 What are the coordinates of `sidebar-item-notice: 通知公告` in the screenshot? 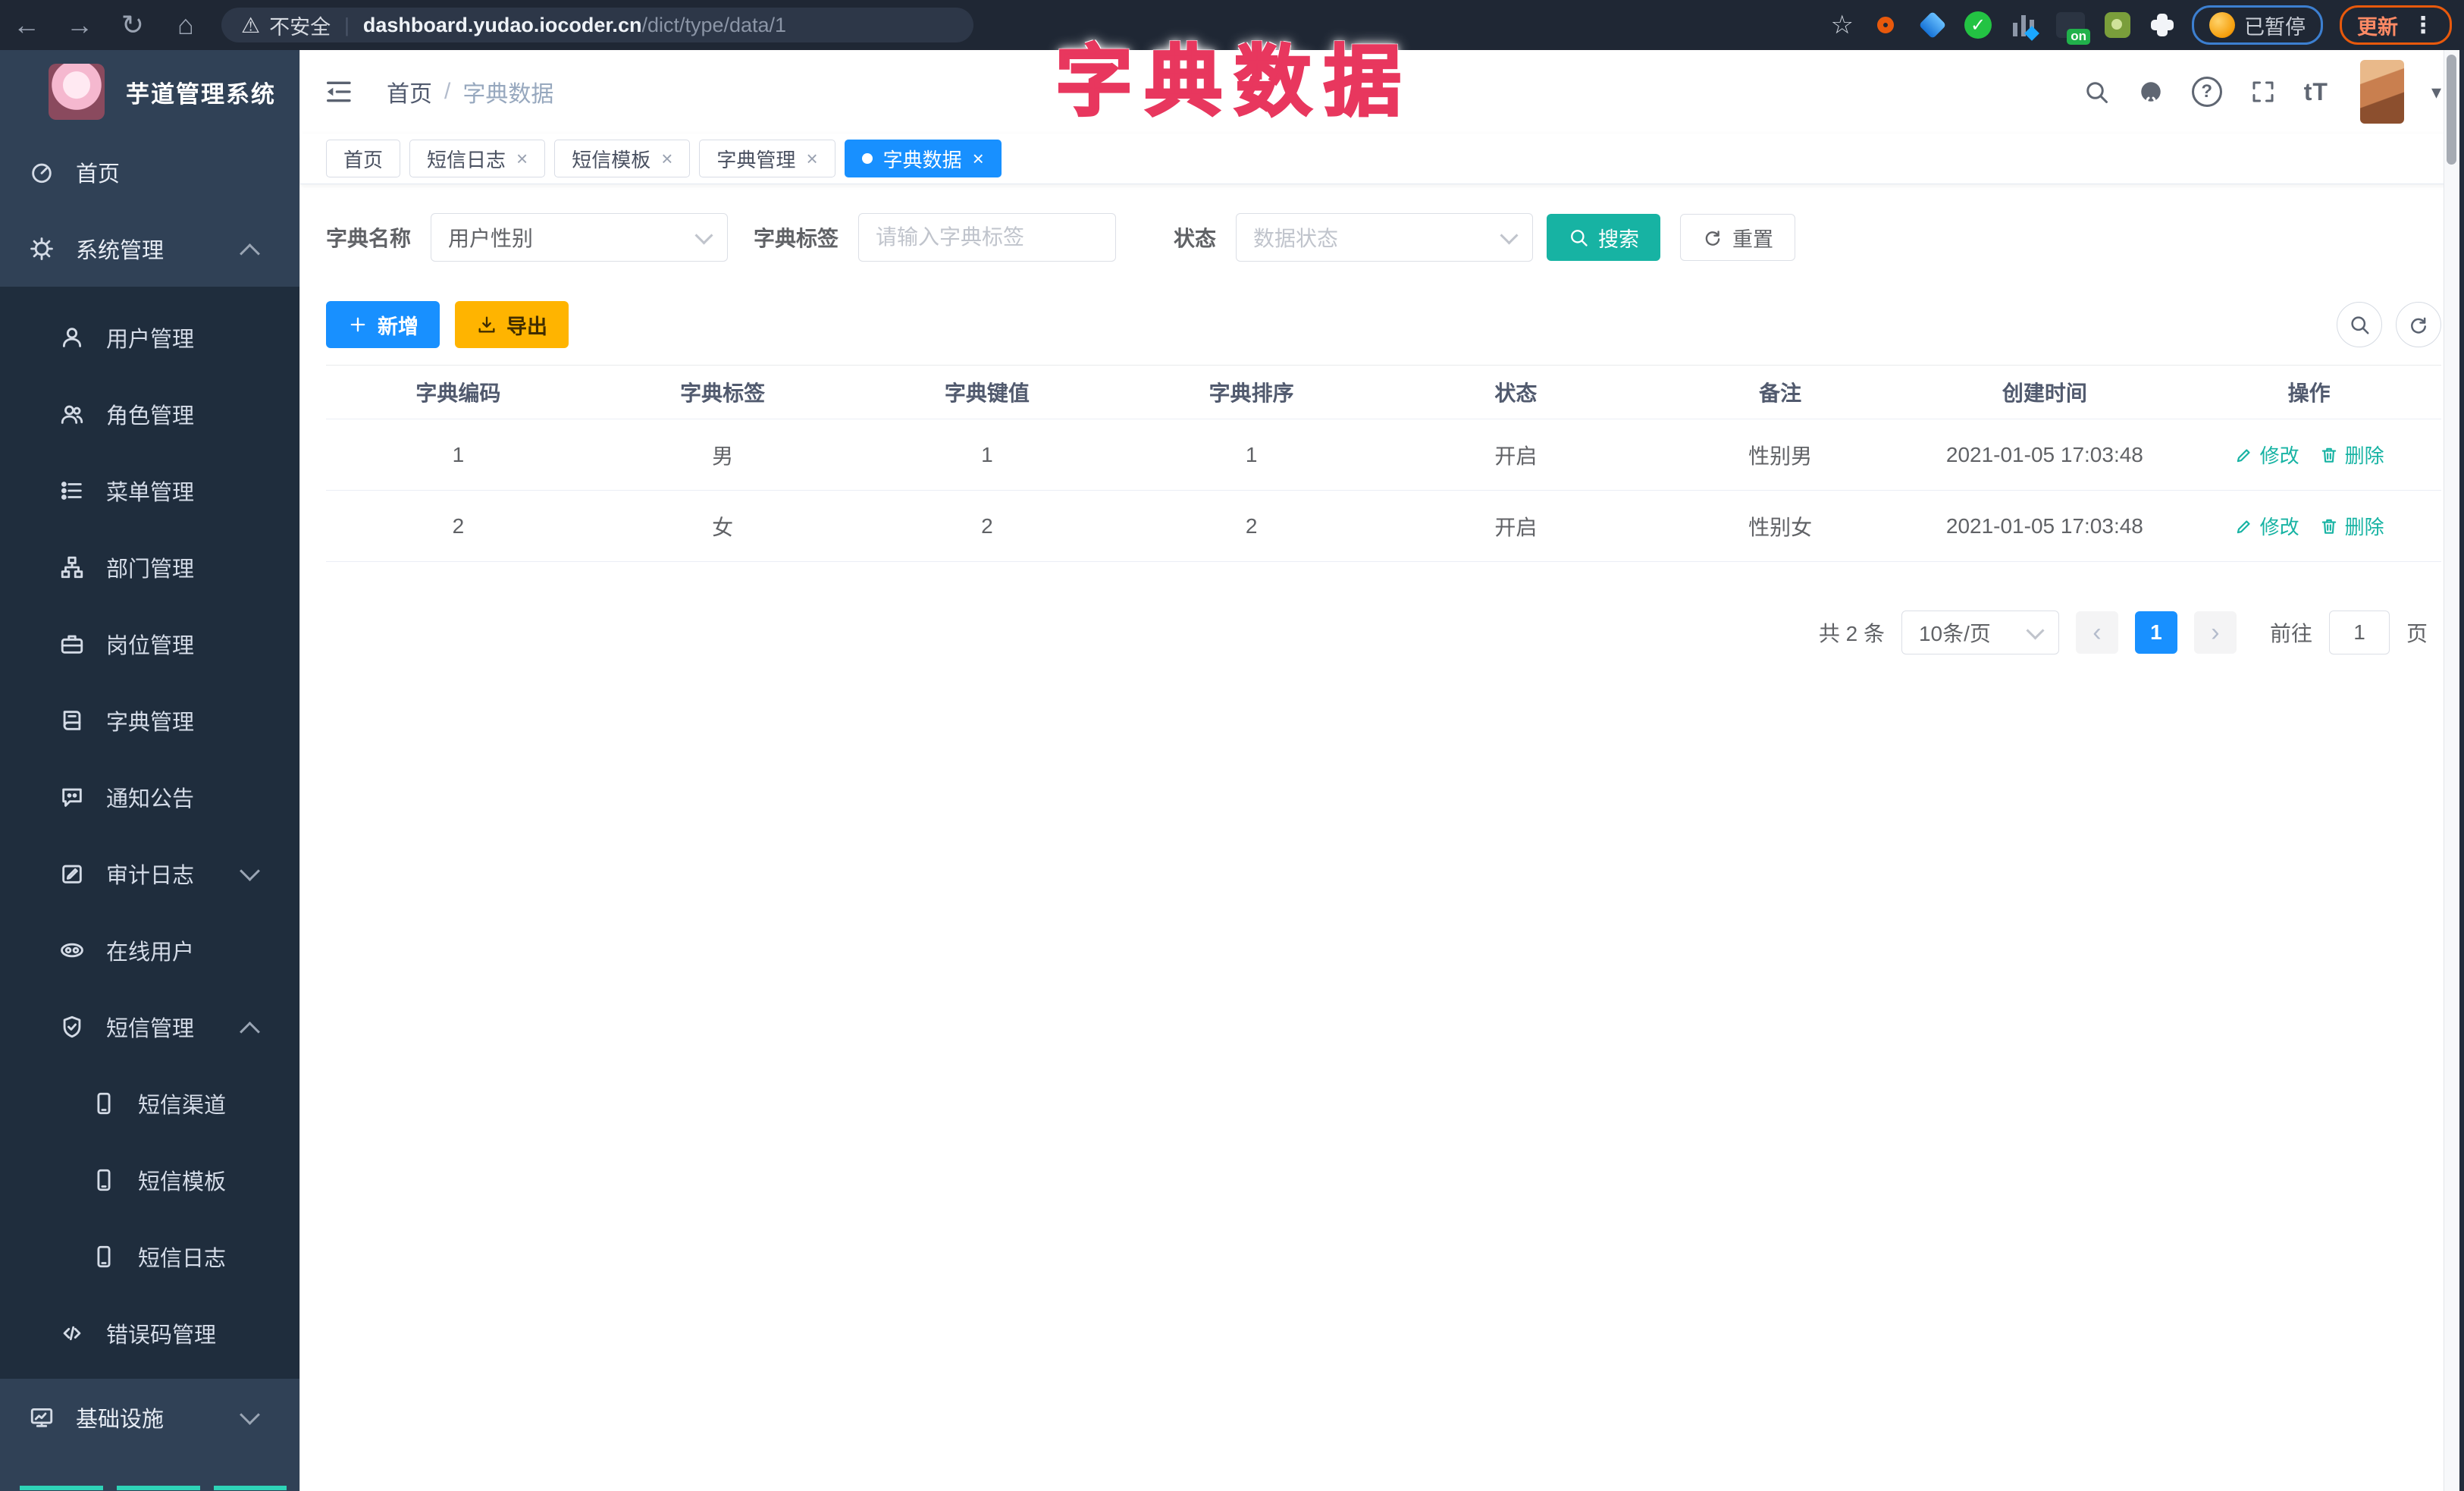 It's located at (150, 796).